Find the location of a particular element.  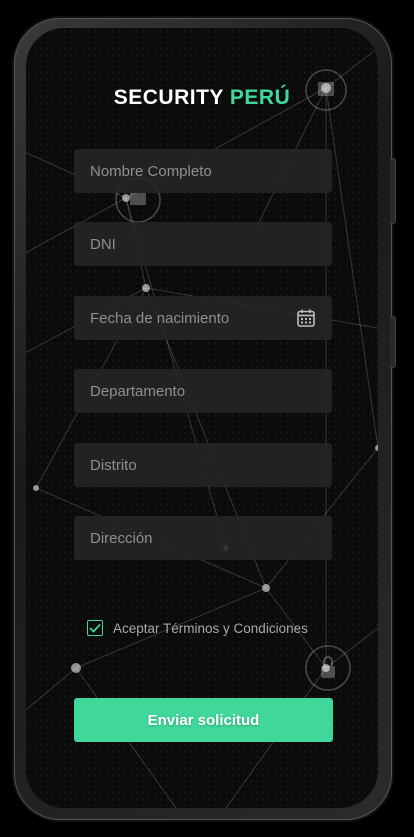

birthdate-field is located at coordinates (203, 318).